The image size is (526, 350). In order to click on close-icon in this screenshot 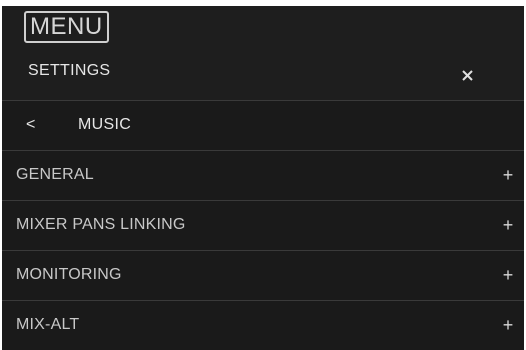, I will do `click(468, 75)`.